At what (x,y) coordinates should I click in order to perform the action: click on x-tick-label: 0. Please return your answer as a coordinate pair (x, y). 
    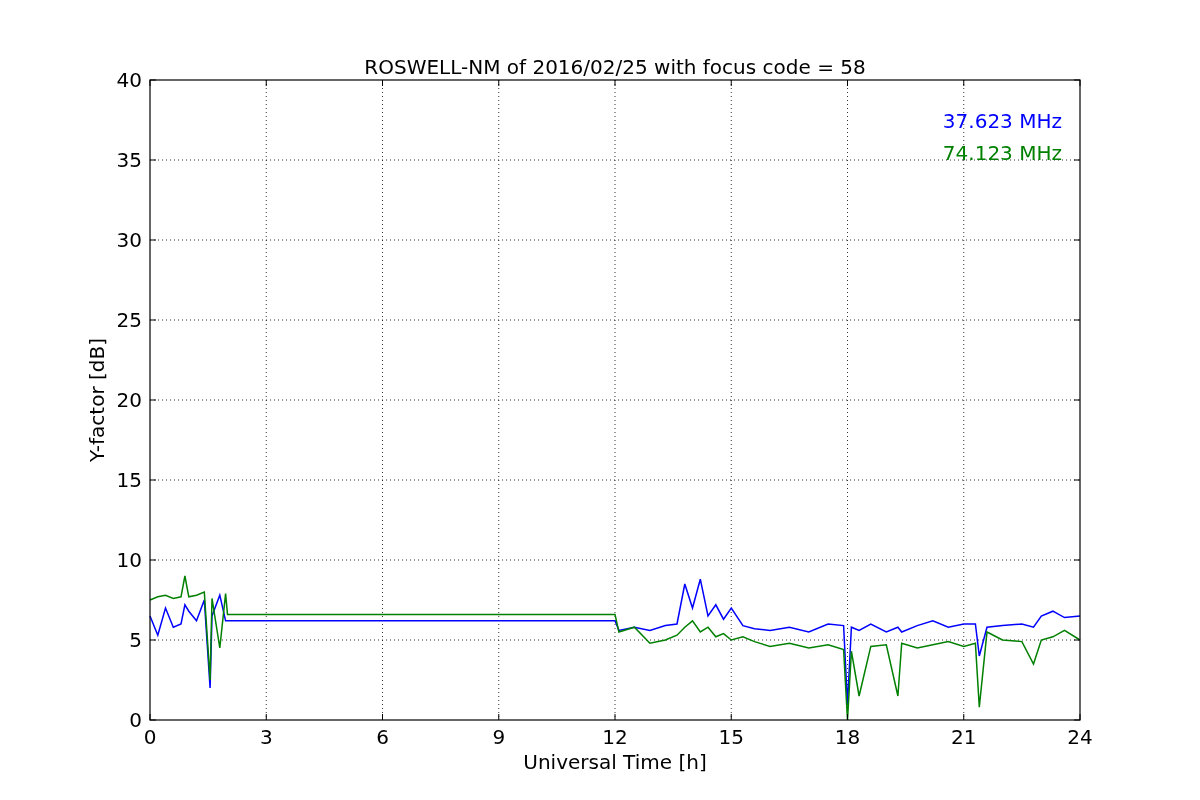
    Looking at the image, I should click on (150, 737).